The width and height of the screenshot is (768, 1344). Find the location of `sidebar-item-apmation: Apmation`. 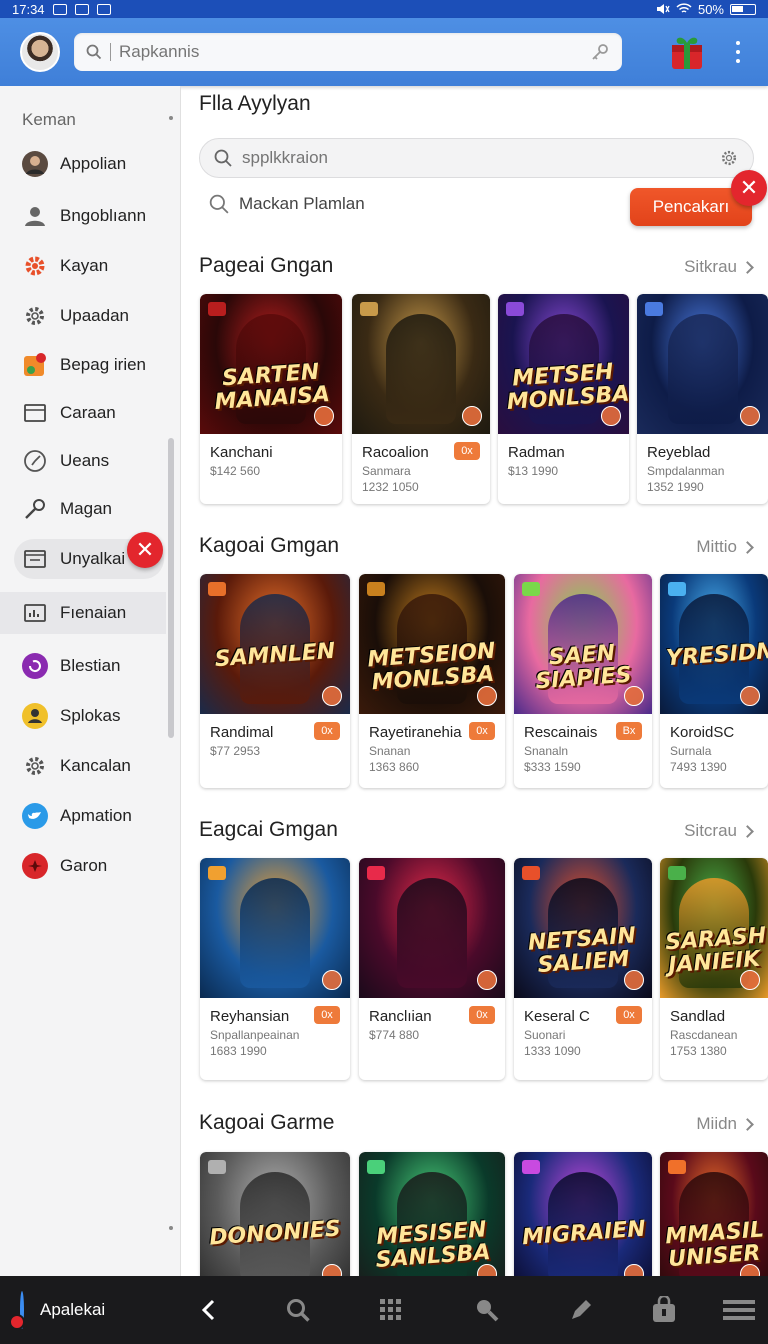

sidebar-item-apmation: Apmation is located at coordinates (89, 816).